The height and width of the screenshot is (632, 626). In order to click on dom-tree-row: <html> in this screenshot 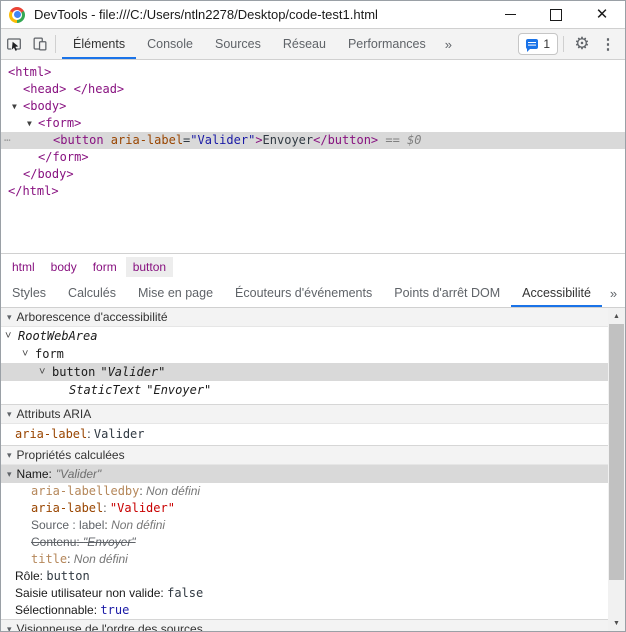, I will do `click(313, 72)`.